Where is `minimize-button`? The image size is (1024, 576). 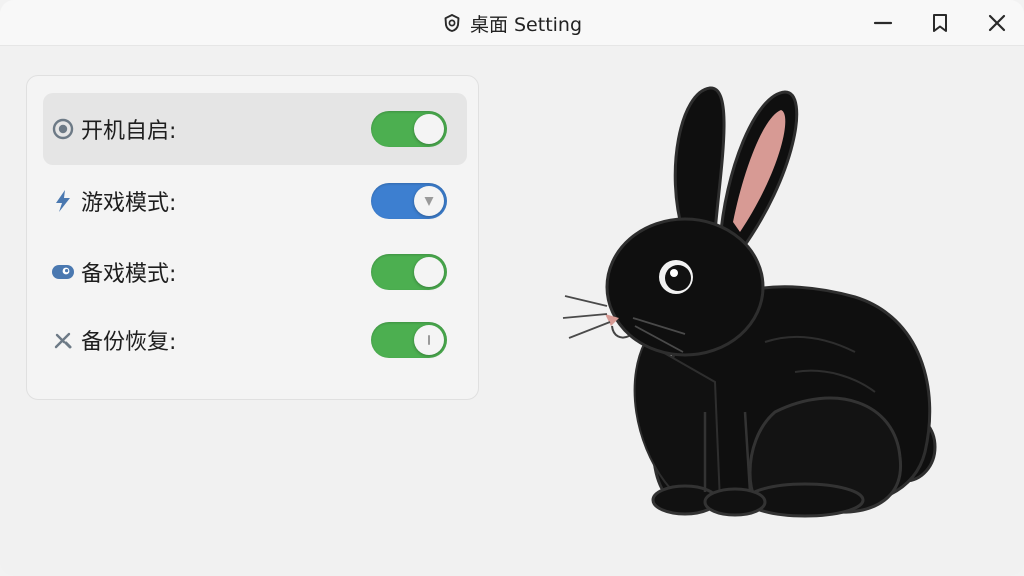
minimize-button is located at coordinates (883, 23).